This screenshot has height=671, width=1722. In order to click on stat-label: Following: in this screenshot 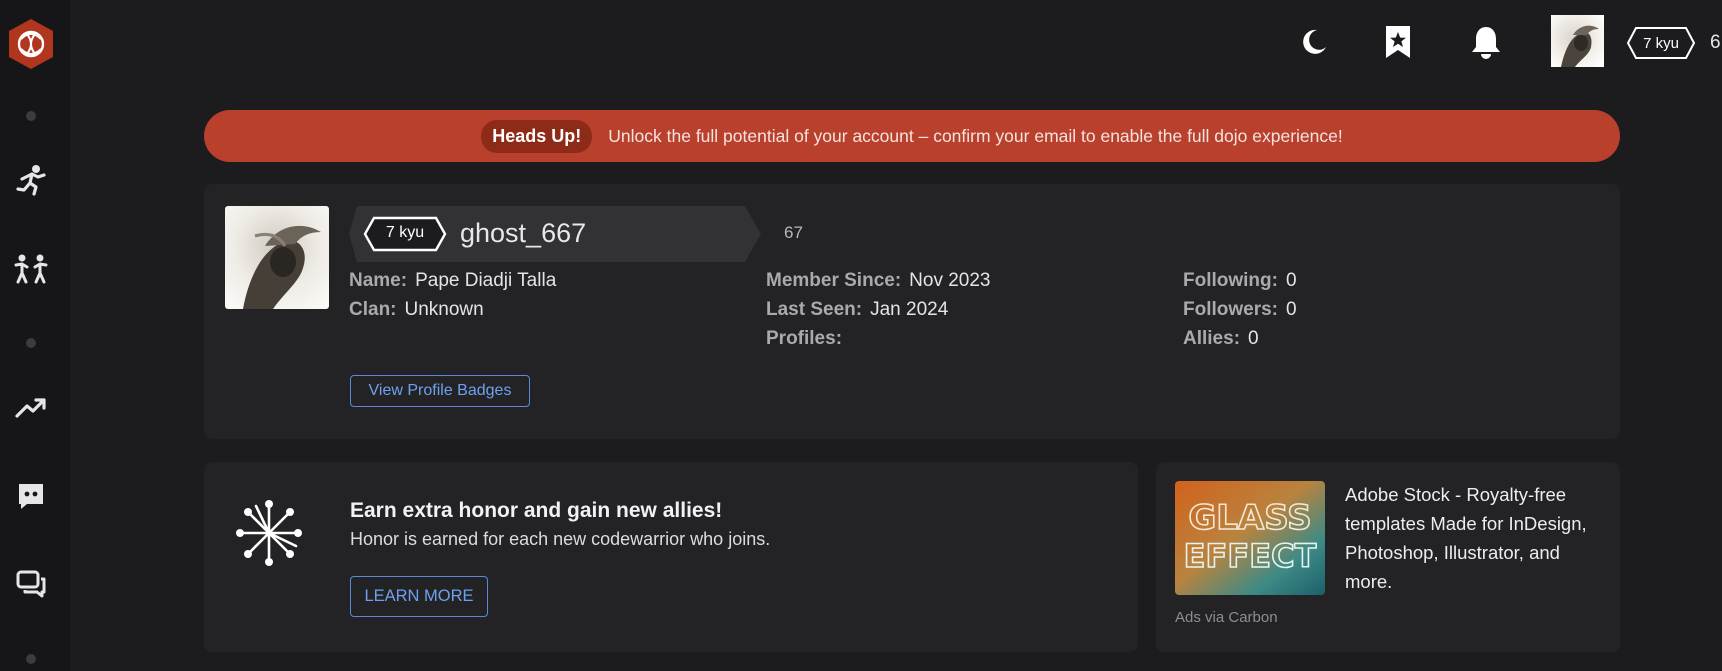, I will do `click(1230, 280)`.